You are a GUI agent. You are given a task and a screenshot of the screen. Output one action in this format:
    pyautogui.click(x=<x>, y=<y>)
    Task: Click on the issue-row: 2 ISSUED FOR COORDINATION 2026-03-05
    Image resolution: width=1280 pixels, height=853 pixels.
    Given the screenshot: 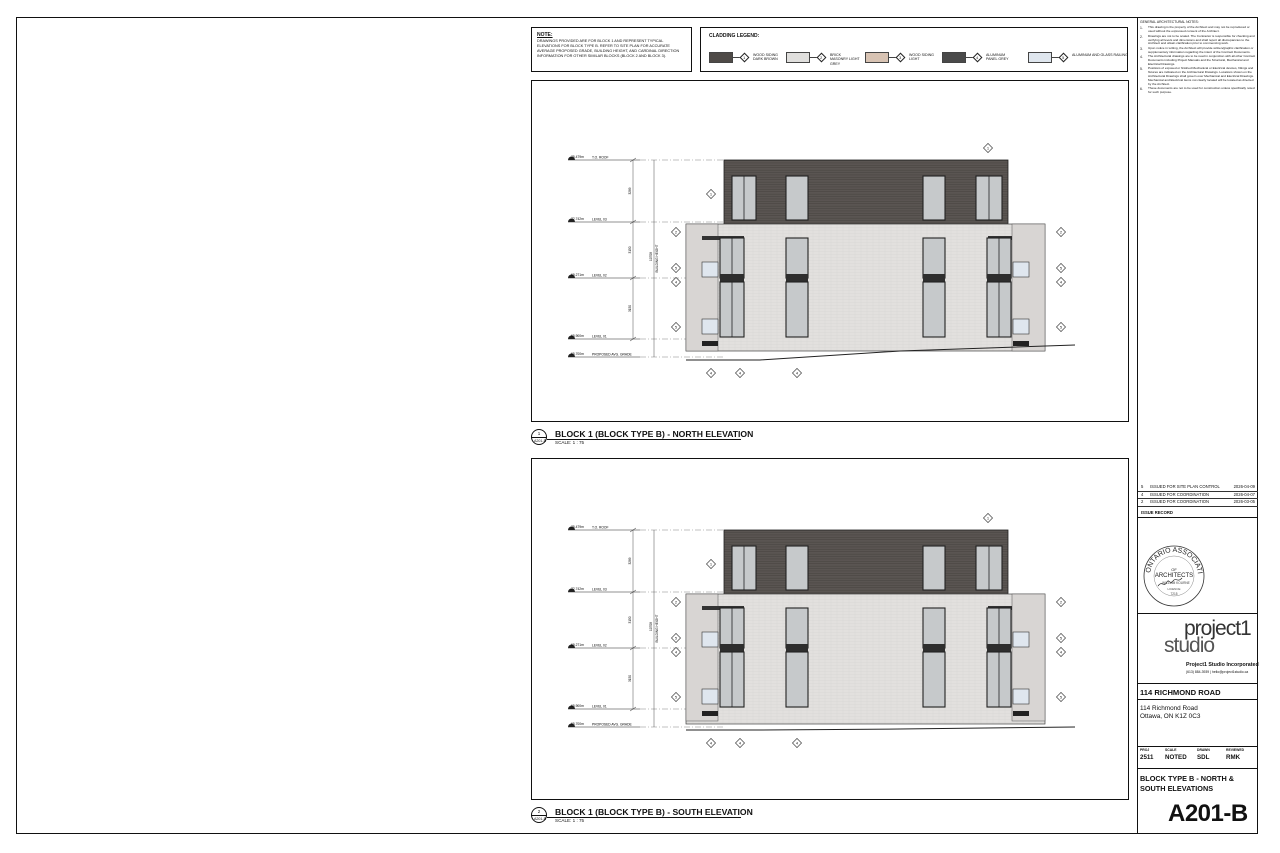 What is the action you would take?
    pyautogui.click(x=1198, y=503)
    